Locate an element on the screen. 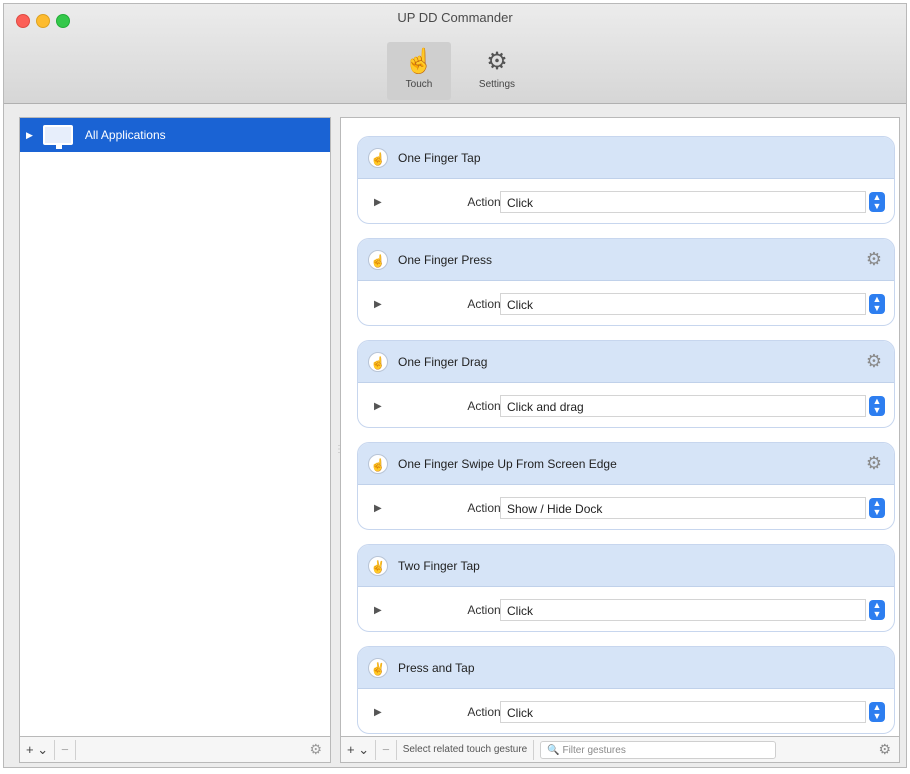  remove-gesture-button: − is located at coordinates (386, 749).